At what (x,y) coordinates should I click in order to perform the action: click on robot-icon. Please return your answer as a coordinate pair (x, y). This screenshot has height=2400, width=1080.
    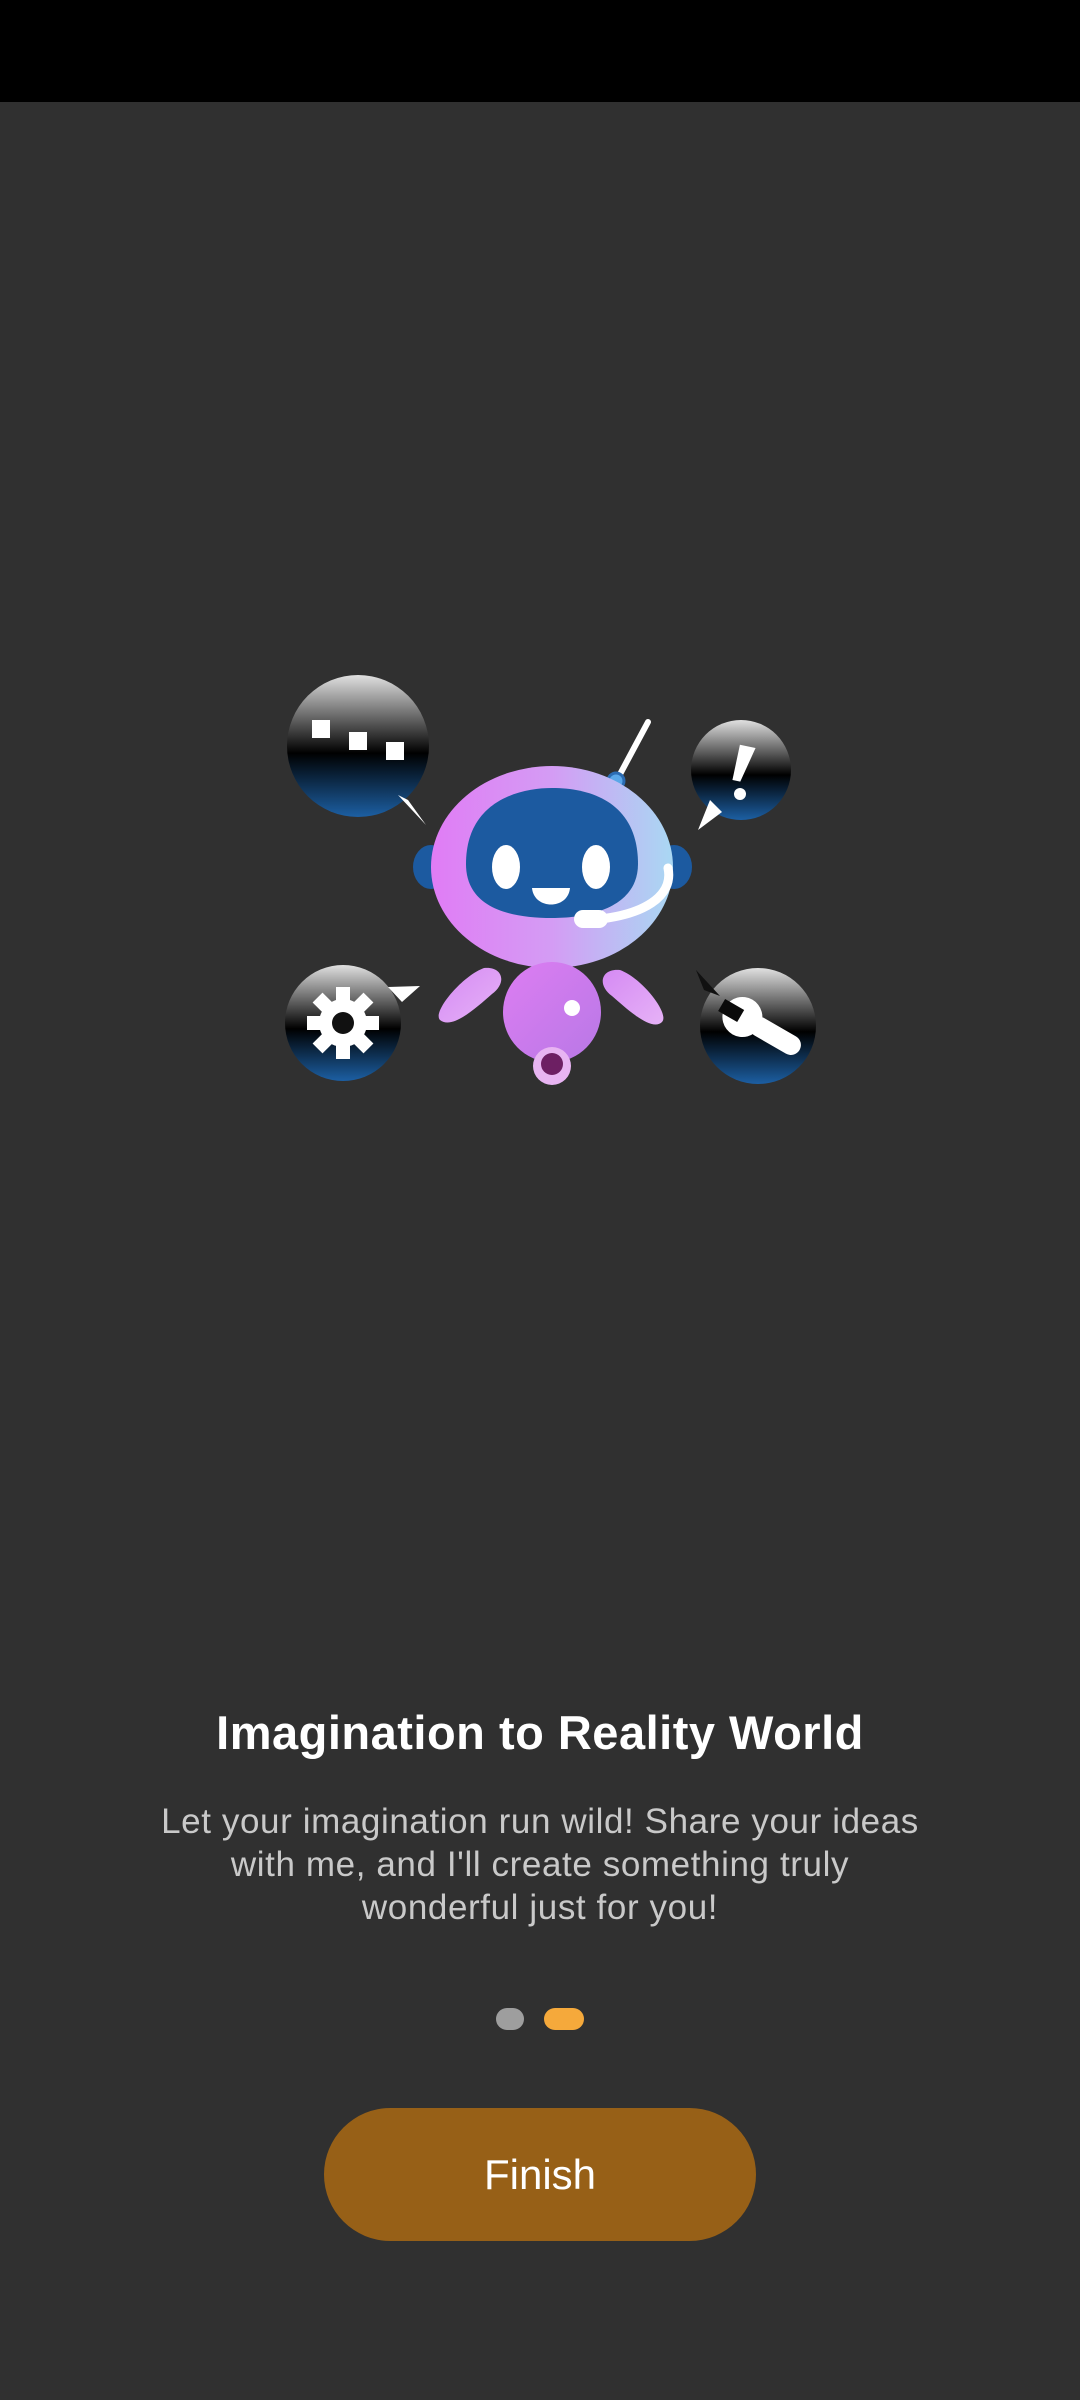
    Looking at the image, I should click on (552, 902).